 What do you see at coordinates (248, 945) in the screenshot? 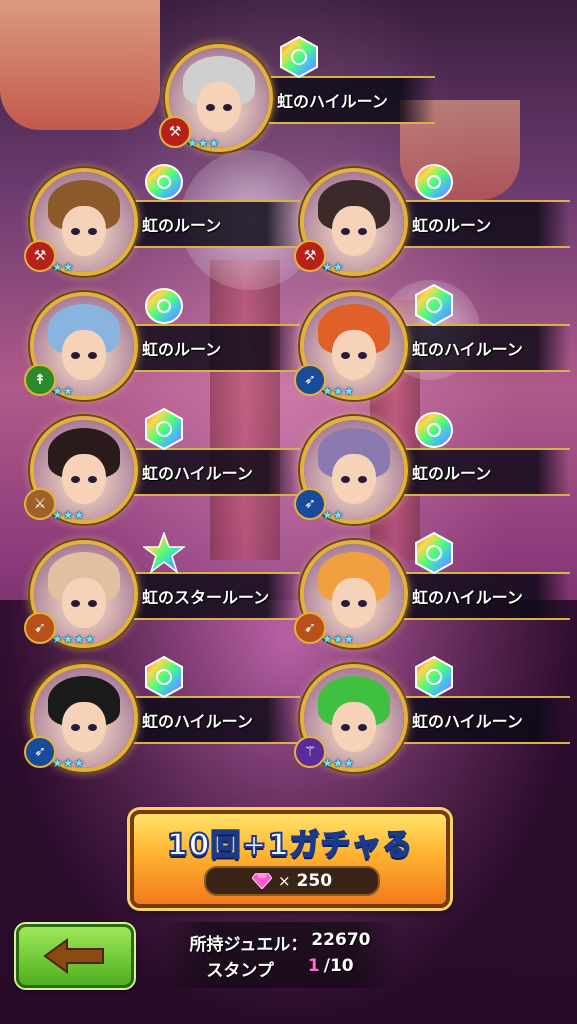
I see `jewel-label: 所持ジュエル：` at bounding box center [248, 945].